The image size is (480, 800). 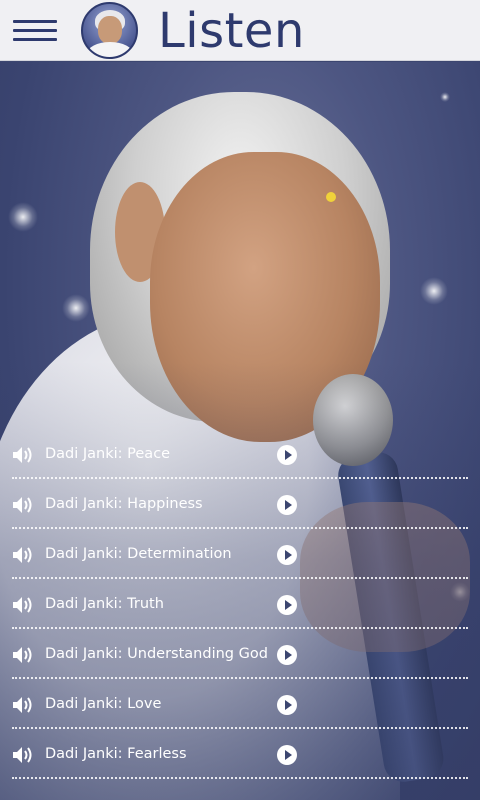 I want to click on avatar-body, so click(x=110, y=49).